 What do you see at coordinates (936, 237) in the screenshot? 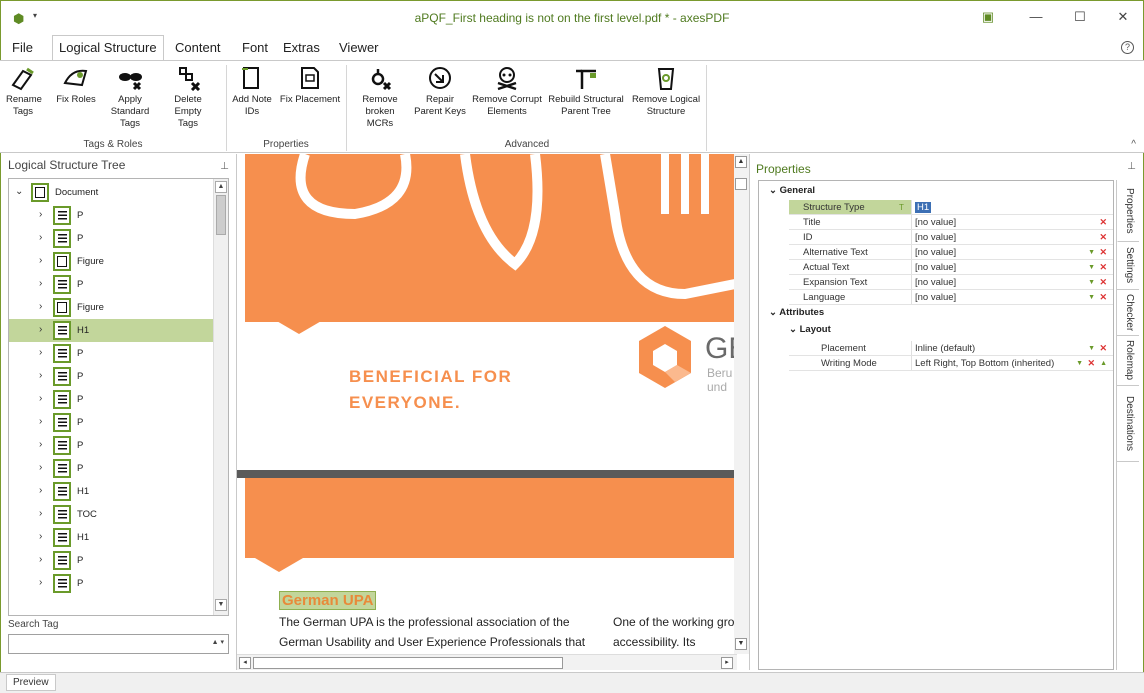
I see `prop-row-id: ID [no value] ✕` at bounding box center [936, 237].